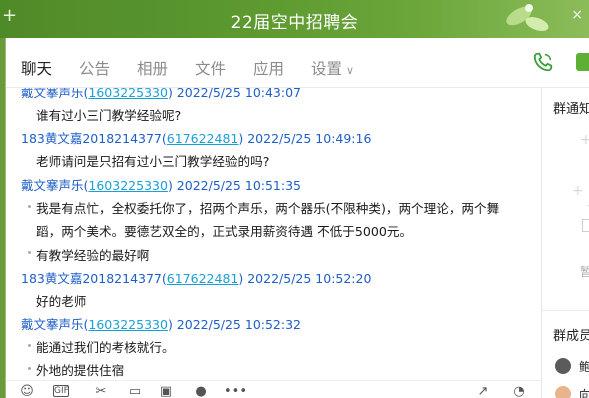  What do you see at coordinates (210, 68) in the screenshot?
I see `tab-files: 文件` at bounding box center [210, 68].